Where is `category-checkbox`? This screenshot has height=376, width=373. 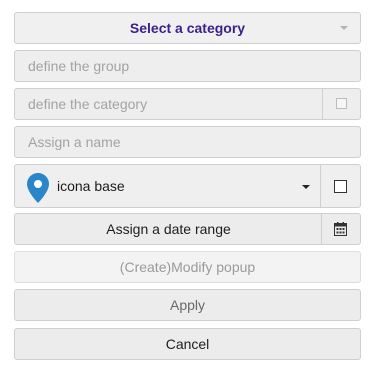
category-checkbox is located at coordinates (341, 103).